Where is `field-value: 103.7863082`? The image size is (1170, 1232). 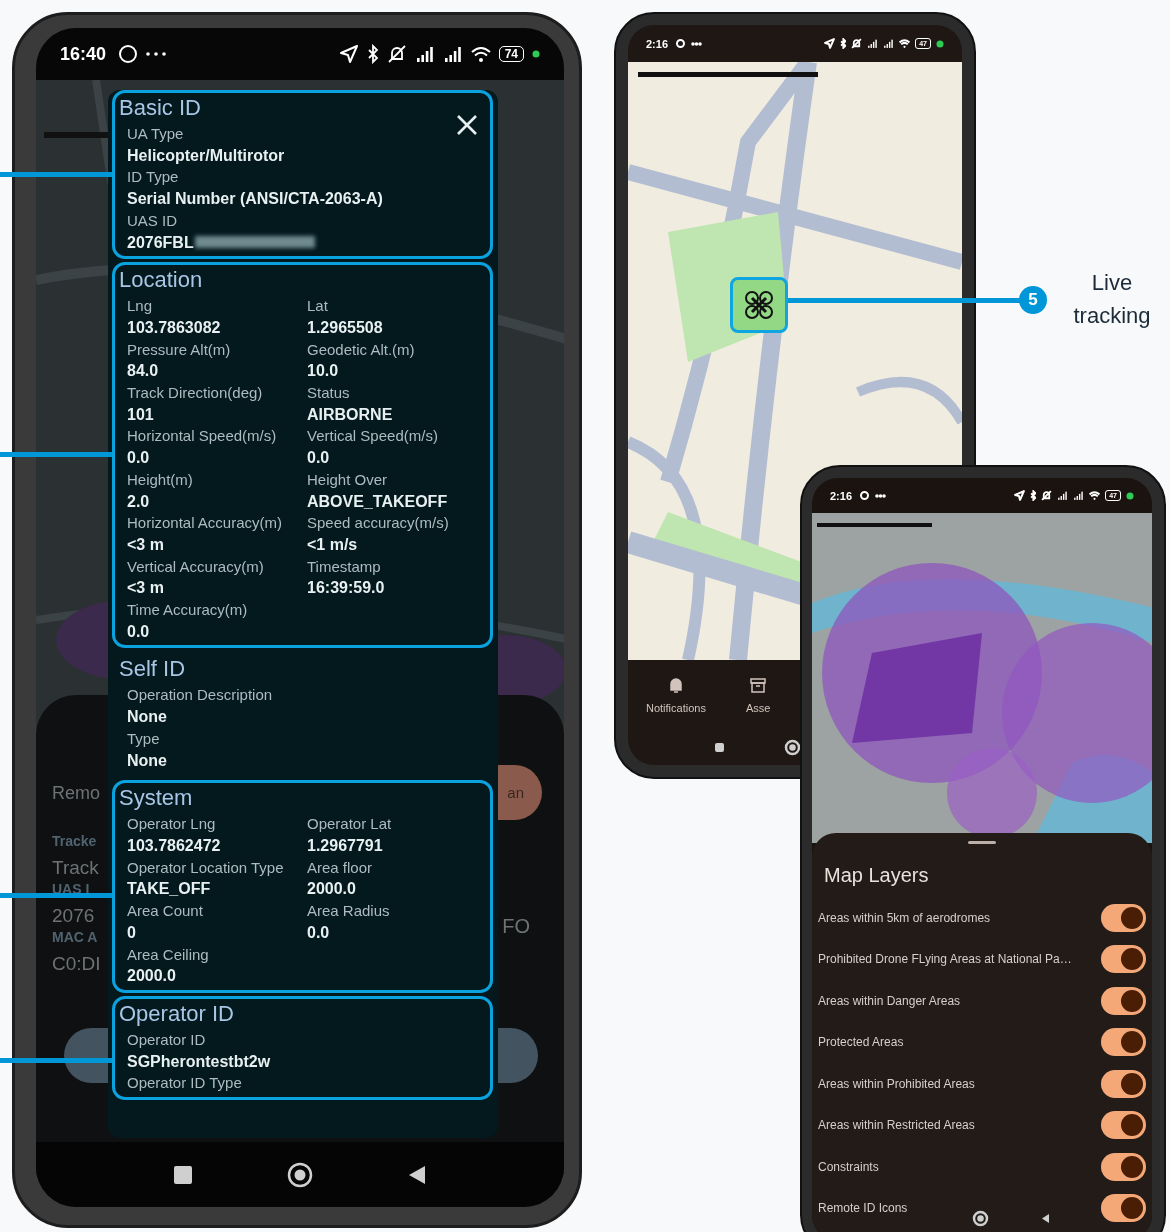 field-value: 103.7863082 is located at coordinates (174, 327).